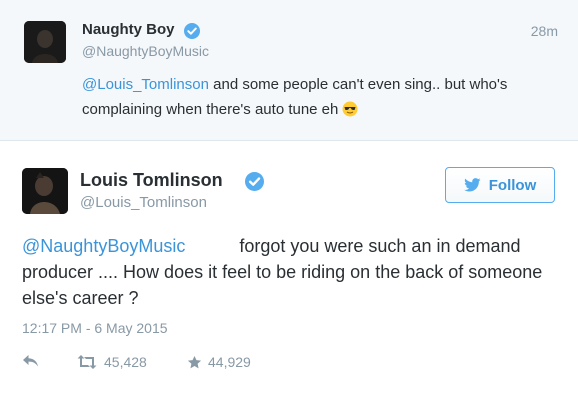 This screenshot has width=578, height=400. What do you see at coordinates (103, 246) in the screenshot?
I see `mention-link: @NaughtyBoyMusic` at bounding box center [103, 246].